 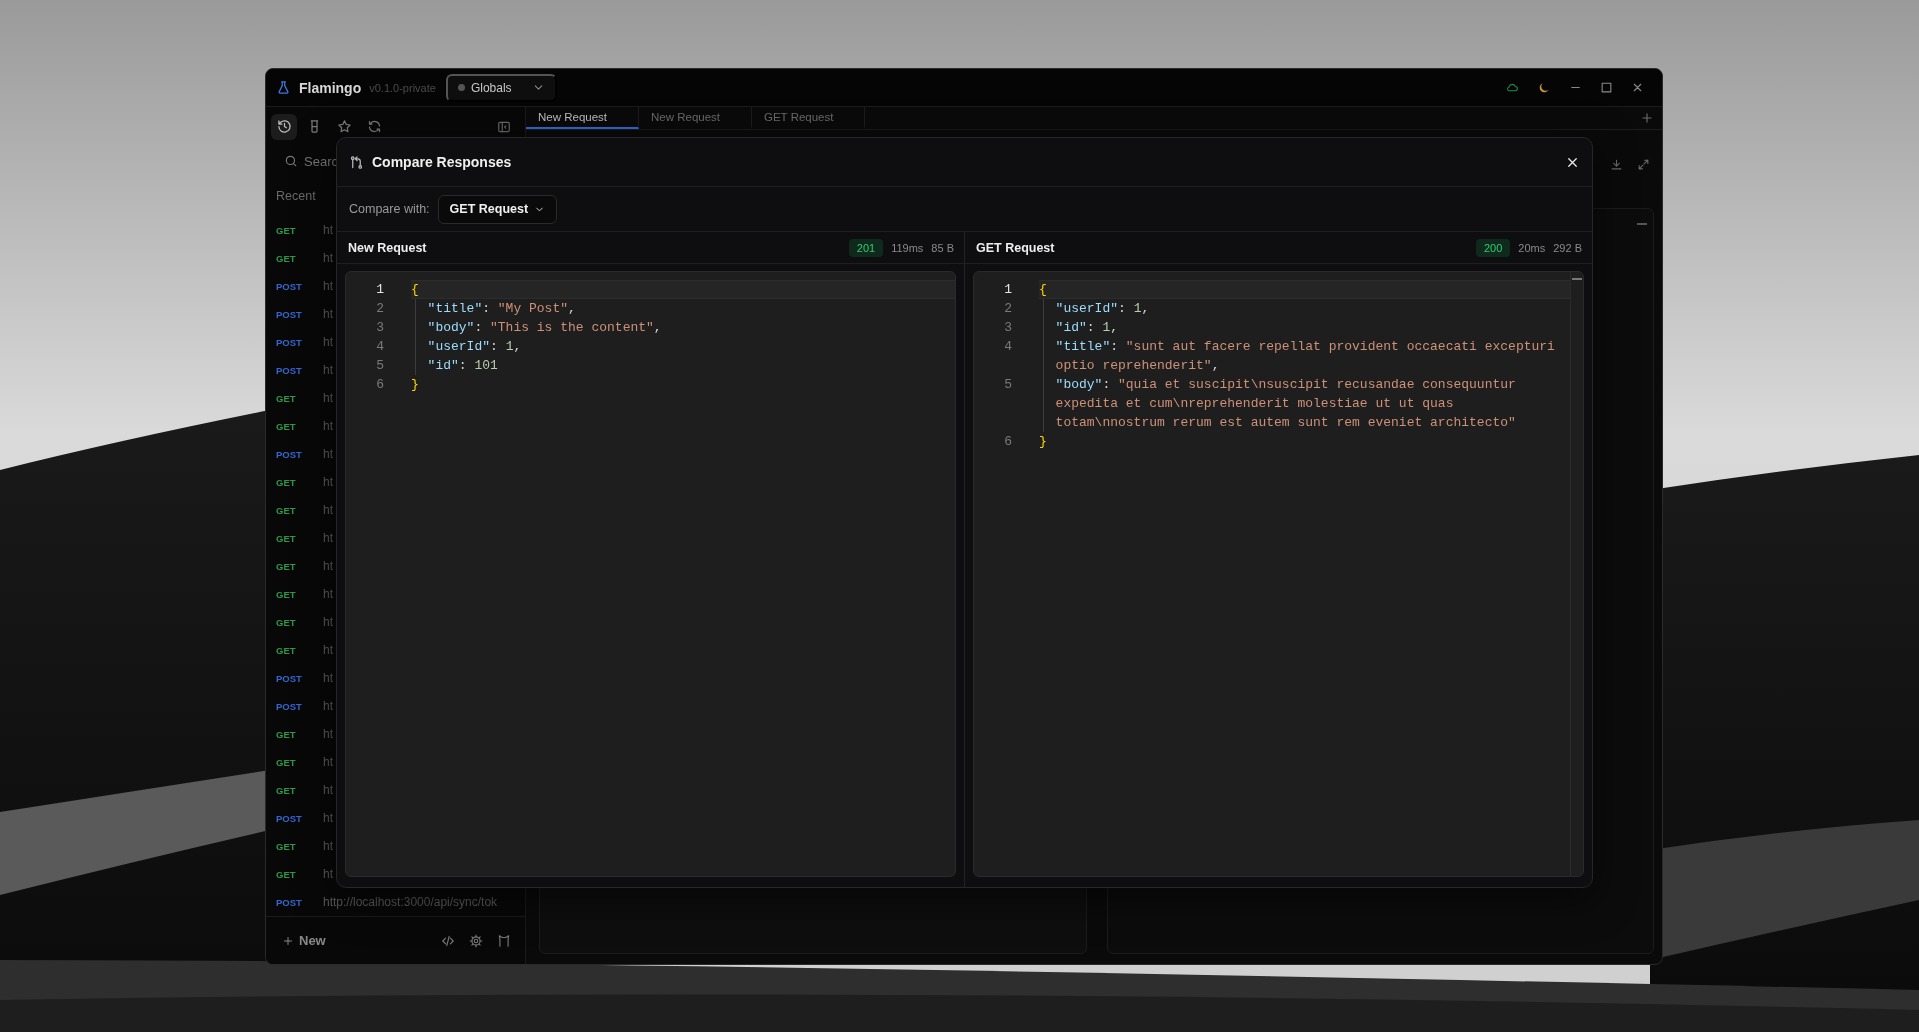 I want to click on close-button, so click(x=1637, y=87).